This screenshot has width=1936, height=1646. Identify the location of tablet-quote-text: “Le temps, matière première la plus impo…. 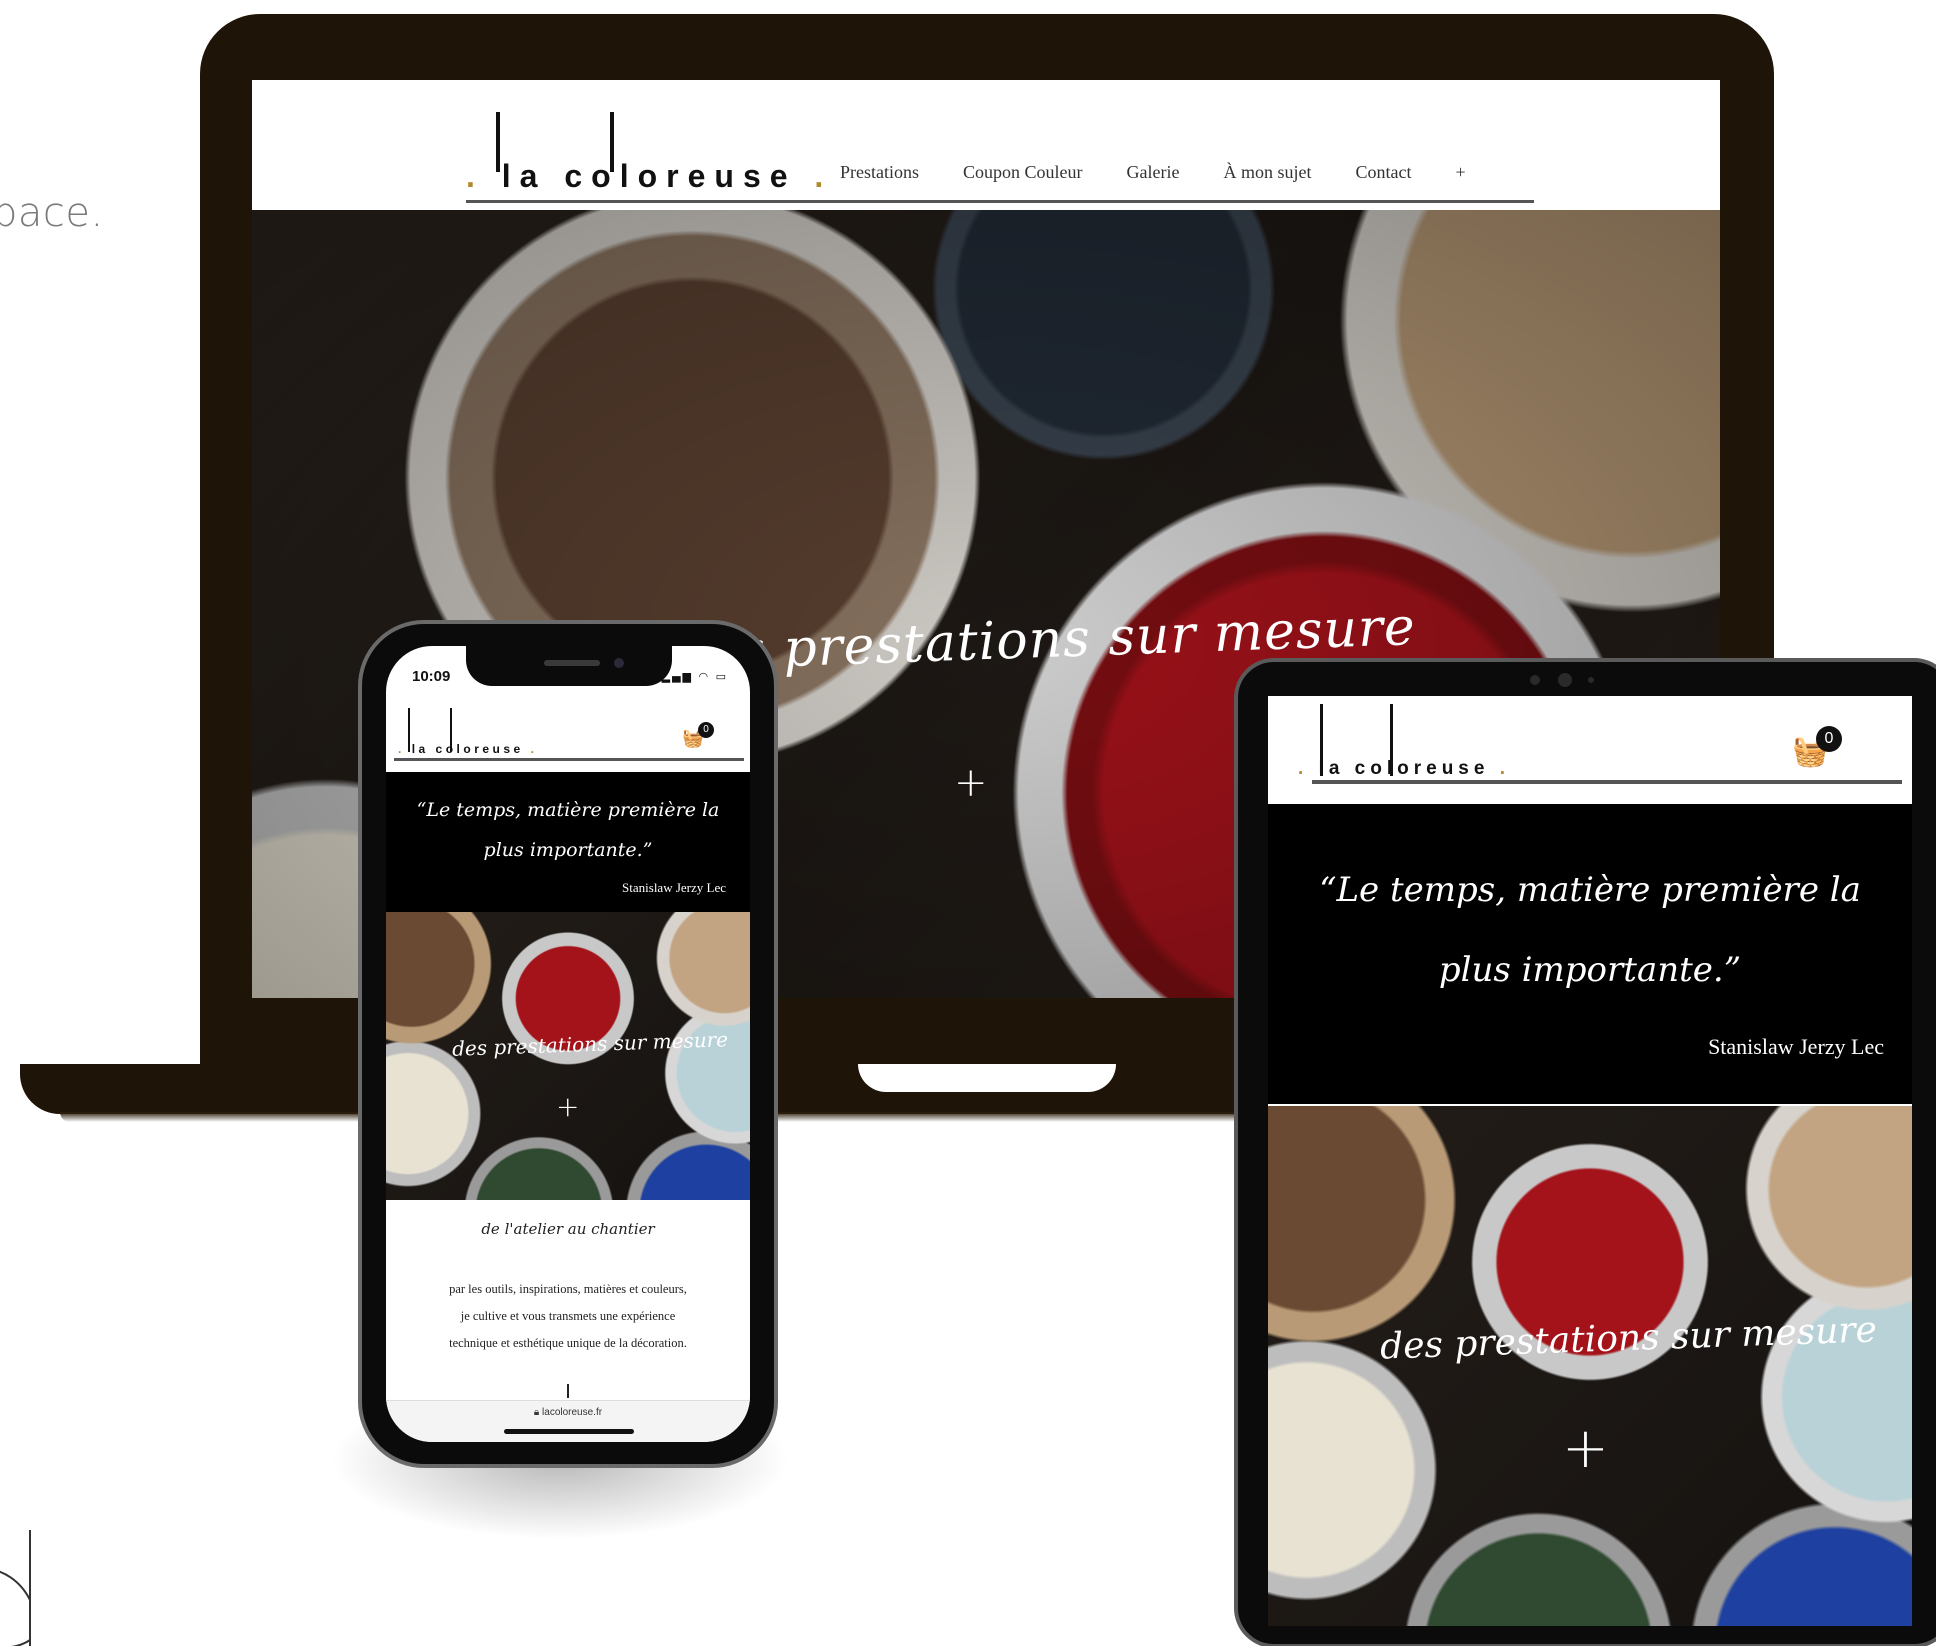
(1590, 930).